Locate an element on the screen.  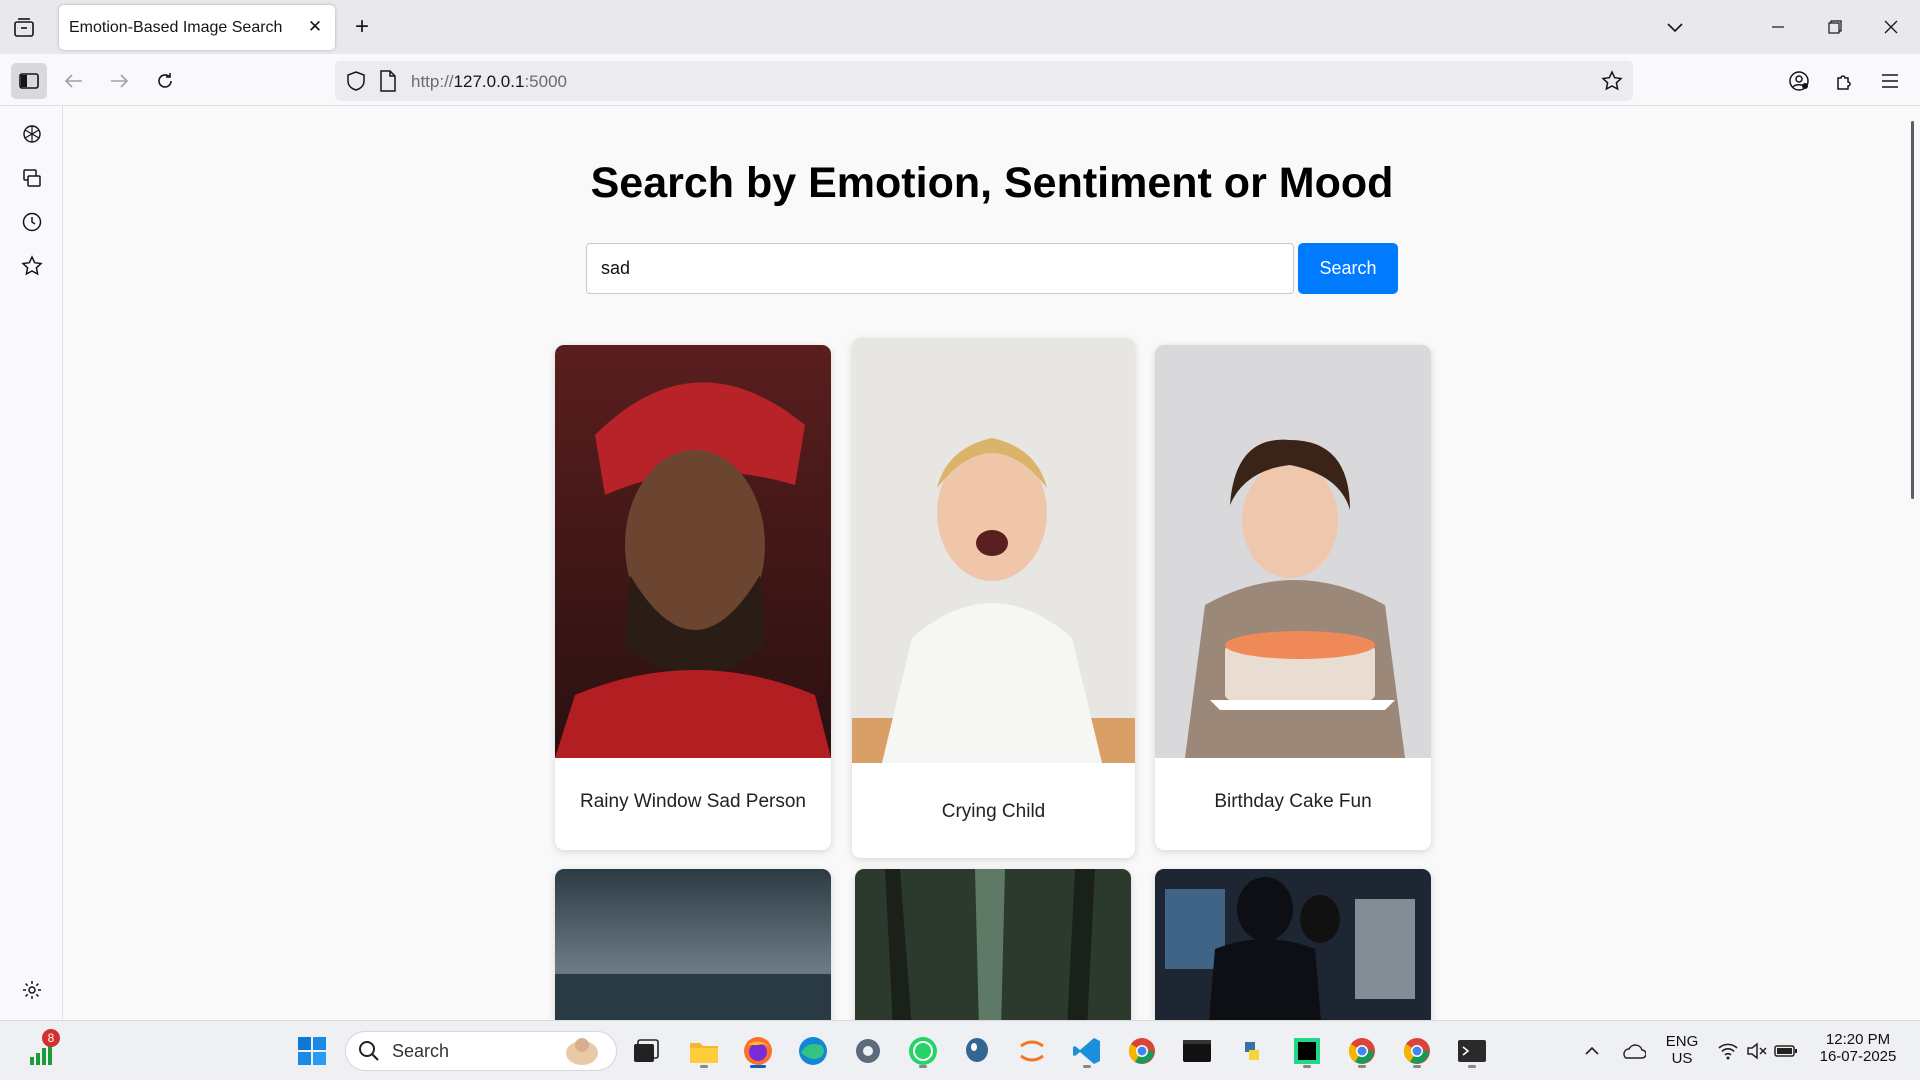
python-icon is located at coordinates (1252, 1051).